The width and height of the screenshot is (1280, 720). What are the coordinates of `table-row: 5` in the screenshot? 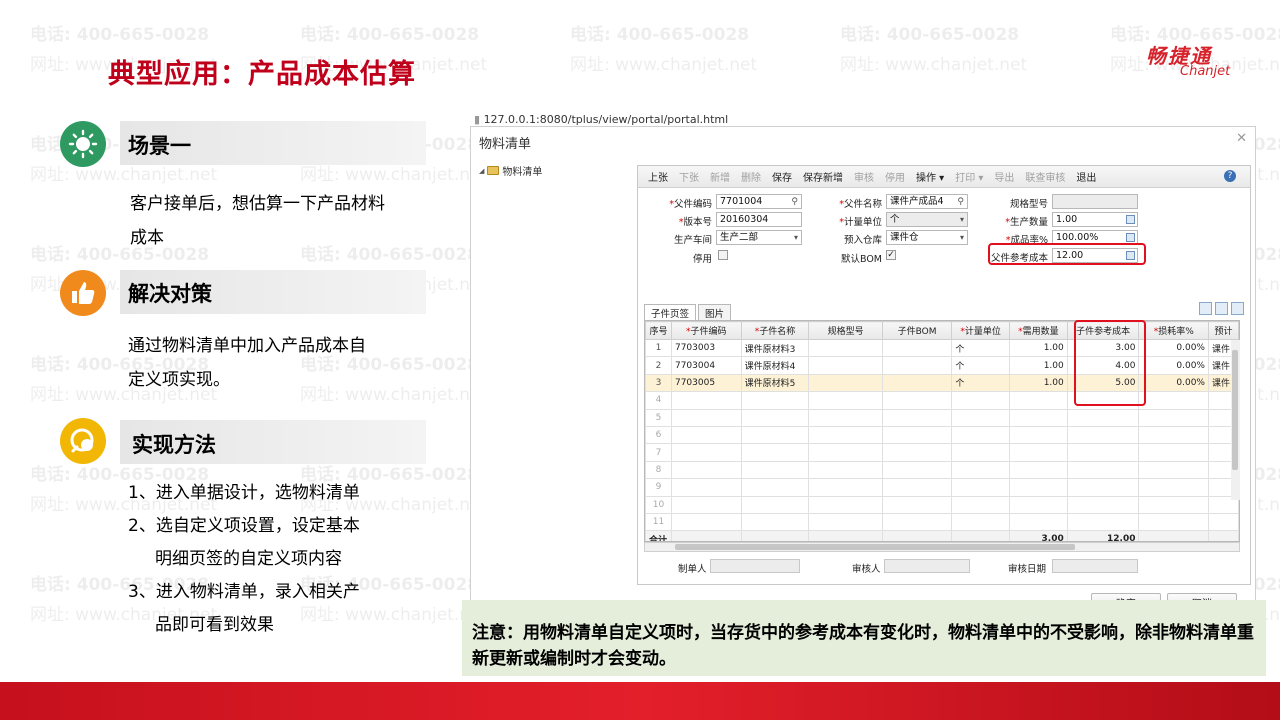 It's located at (942, 417).